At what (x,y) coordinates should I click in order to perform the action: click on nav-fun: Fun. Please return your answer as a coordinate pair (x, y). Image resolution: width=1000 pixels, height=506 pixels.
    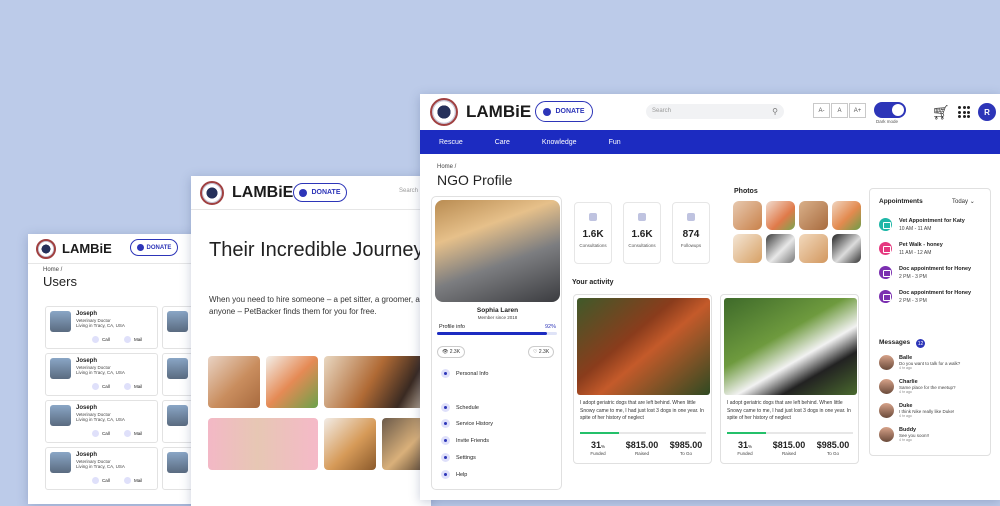
    Looking at the image, I should click on (615, 142).